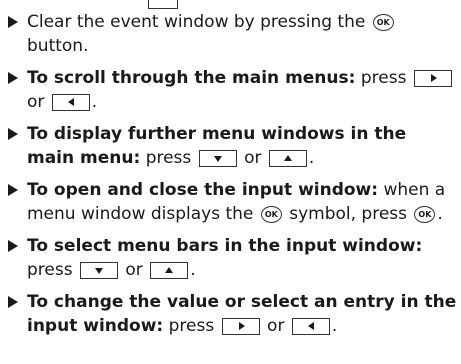 This screenshot has height=364, width=461. I want to click on item-text: symbol, press, so click(348, 214).